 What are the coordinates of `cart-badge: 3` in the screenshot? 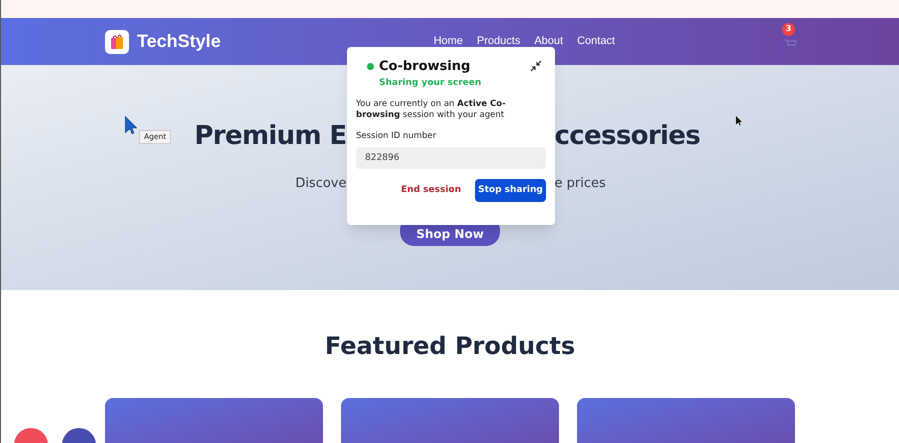 It's located at (788, 29).